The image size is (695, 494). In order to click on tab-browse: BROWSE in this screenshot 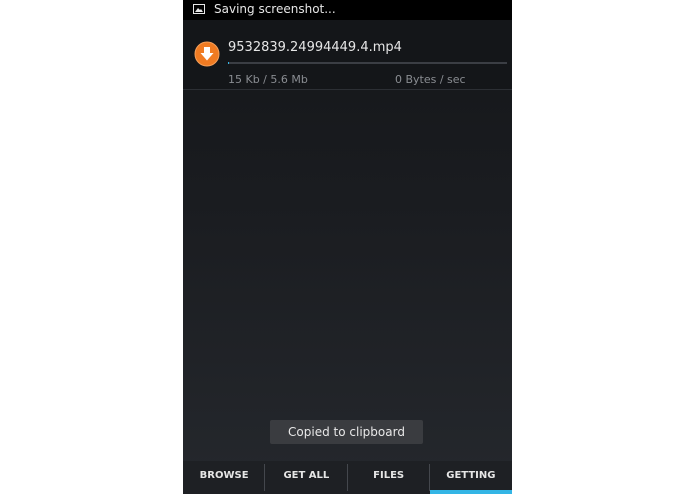, I will do `click(224, 477)`.